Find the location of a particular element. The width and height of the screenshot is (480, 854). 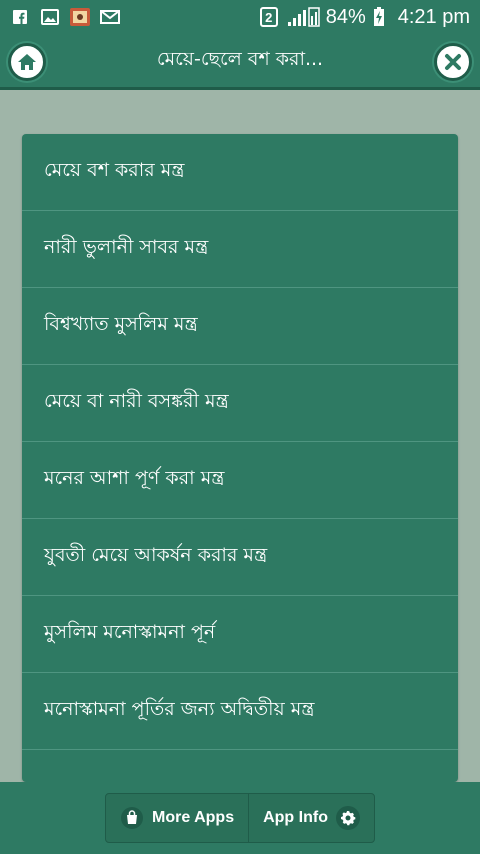

list-item is located at coordinates (240, 766).